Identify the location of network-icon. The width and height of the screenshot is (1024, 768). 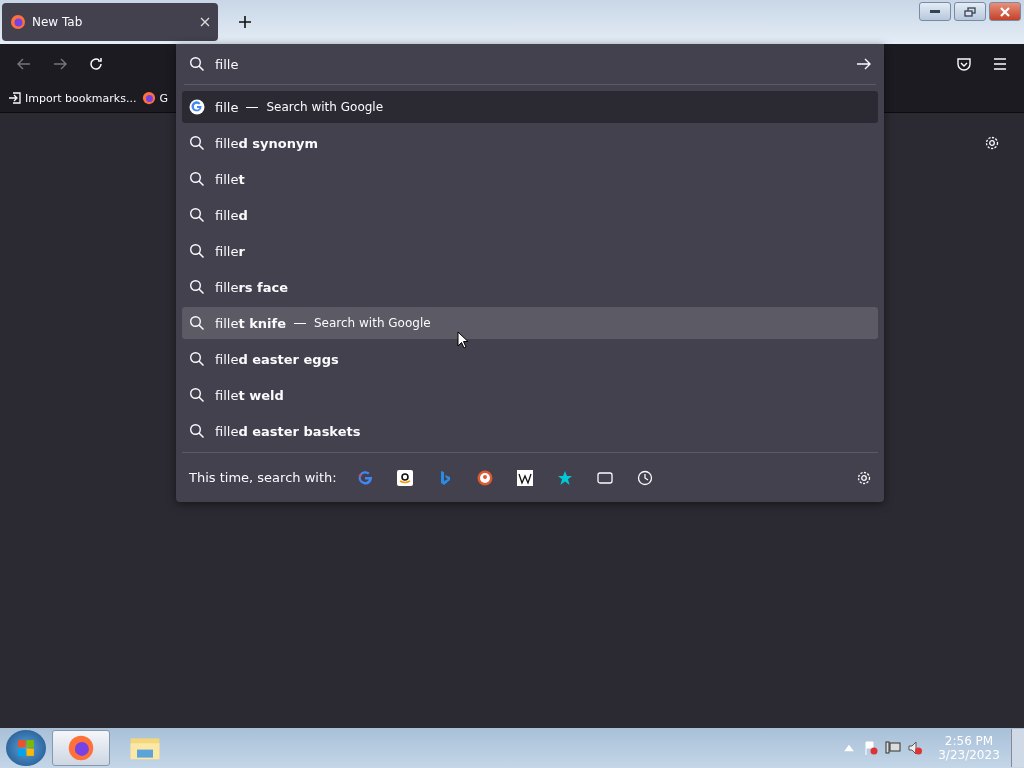
(893, 748).